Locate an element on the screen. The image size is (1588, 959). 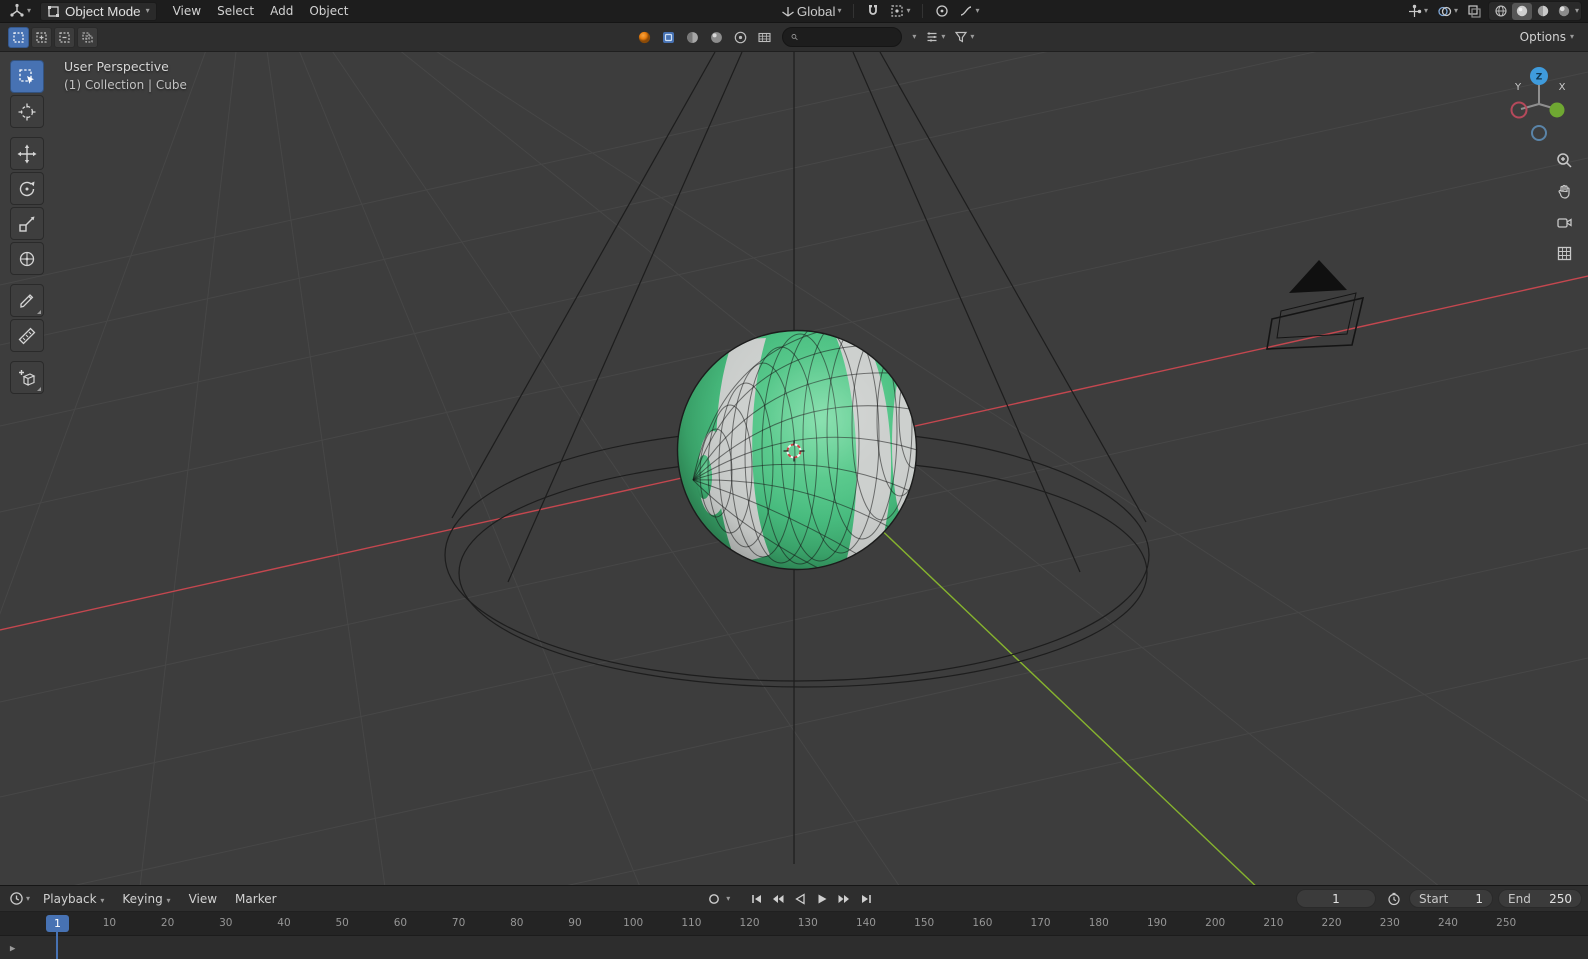
show-gizmo-dropdown: ▾ is located at coordinates (1417, 11).